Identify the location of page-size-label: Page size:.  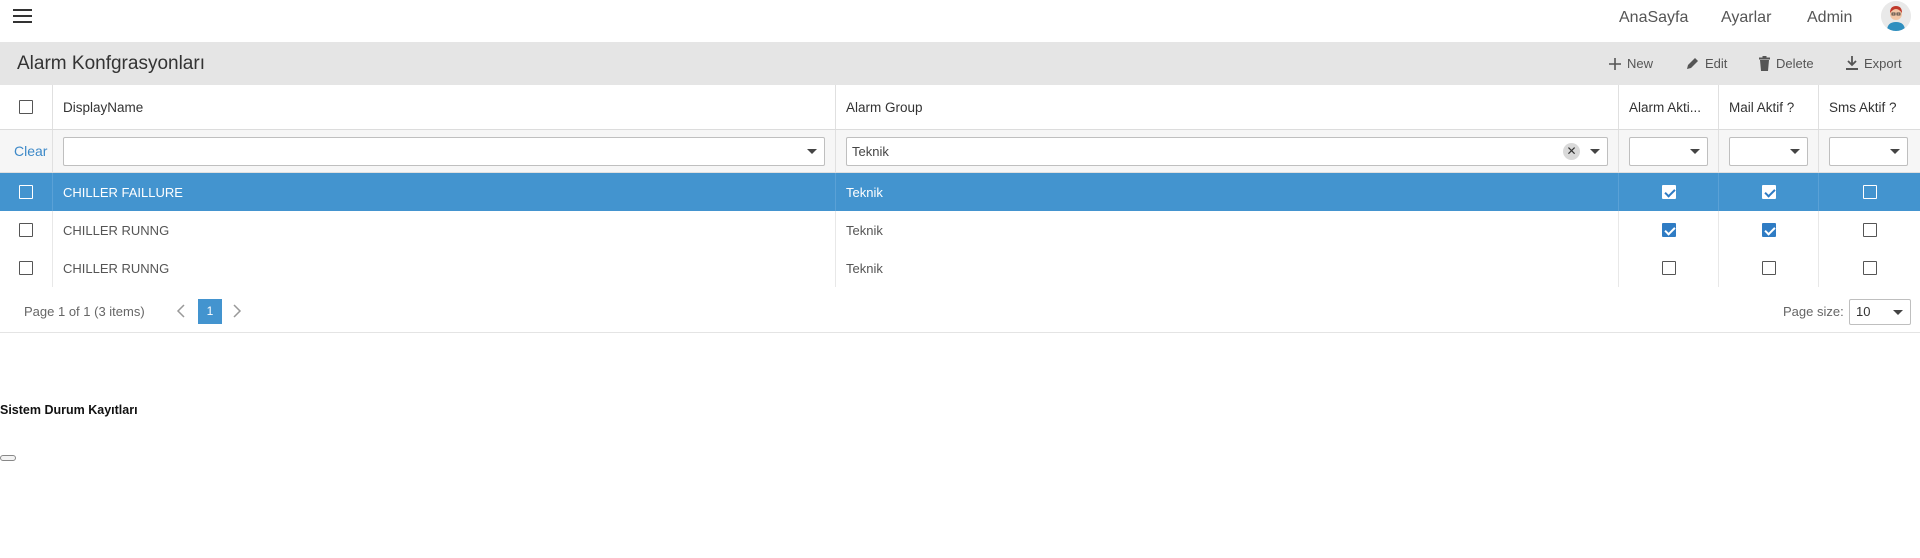
(1813, 311).